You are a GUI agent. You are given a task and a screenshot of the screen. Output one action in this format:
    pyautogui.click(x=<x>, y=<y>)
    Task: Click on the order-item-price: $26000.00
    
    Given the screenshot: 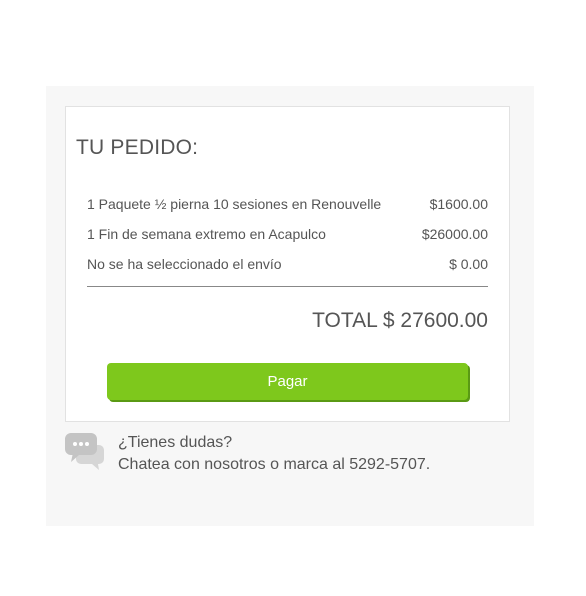 What is the action you would take?
    pyautogui.click(x=454, y=234)
    